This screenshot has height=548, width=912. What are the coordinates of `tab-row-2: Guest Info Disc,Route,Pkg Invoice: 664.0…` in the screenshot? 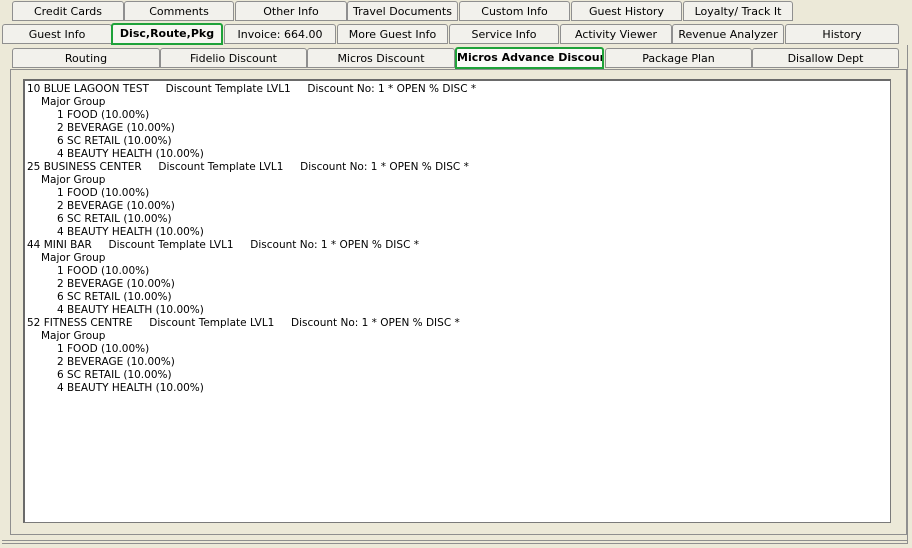 It's located at (456, 34).